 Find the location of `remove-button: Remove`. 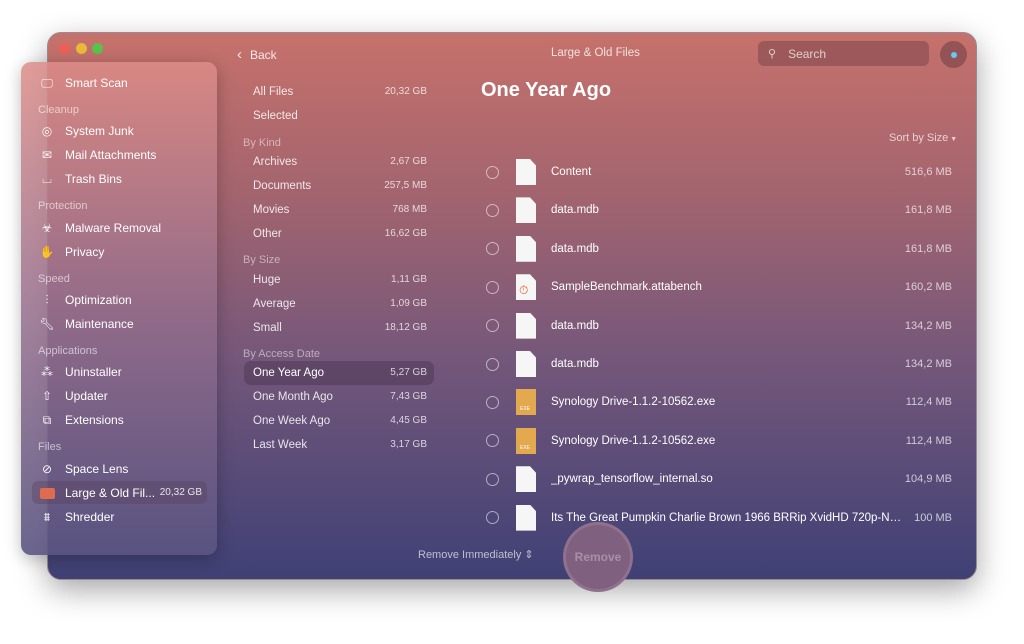

remove-button: Remove is located at coordinates (598, 557).